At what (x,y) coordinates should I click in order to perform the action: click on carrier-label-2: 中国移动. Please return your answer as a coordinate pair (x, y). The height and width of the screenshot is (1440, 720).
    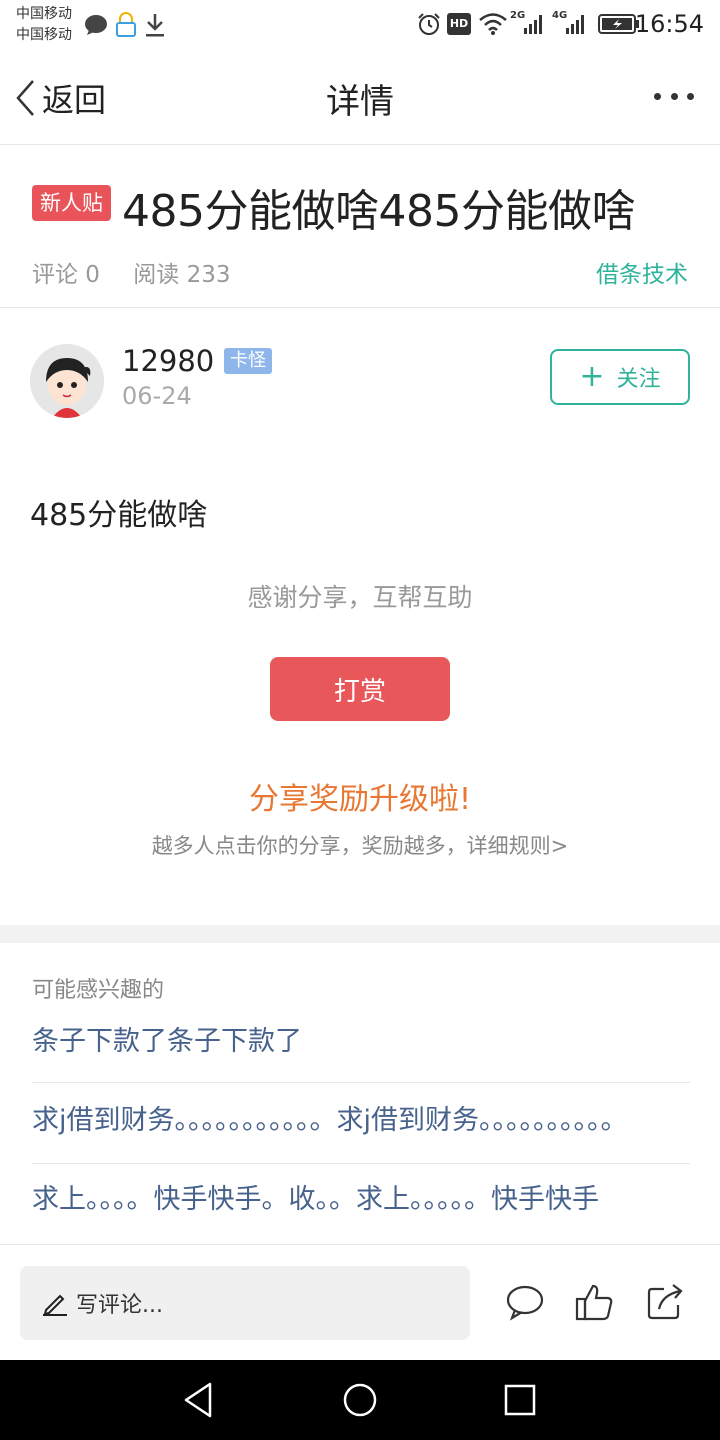
    Looking at the image, I should click on (44, 35).